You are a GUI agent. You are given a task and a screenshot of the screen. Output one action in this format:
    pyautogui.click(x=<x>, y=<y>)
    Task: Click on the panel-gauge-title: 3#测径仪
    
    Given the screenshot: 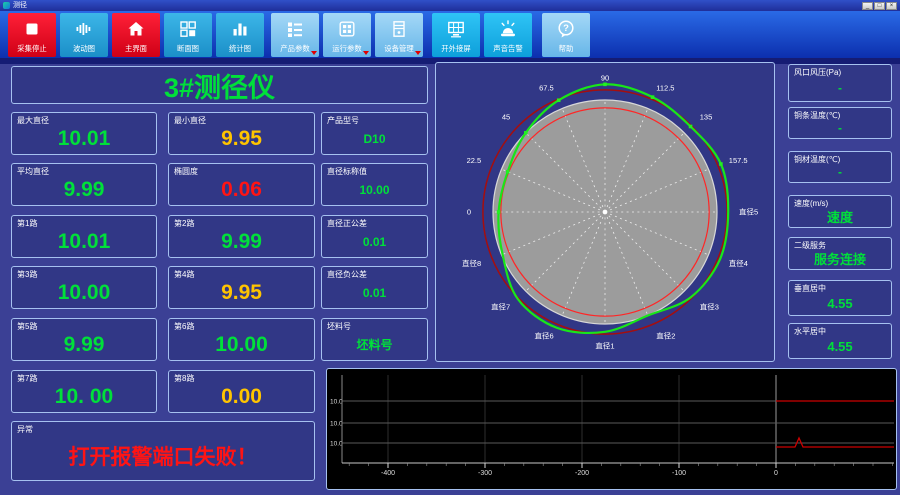 What is the action you would take?
    pyautogui.click(x=219, y=85)
    